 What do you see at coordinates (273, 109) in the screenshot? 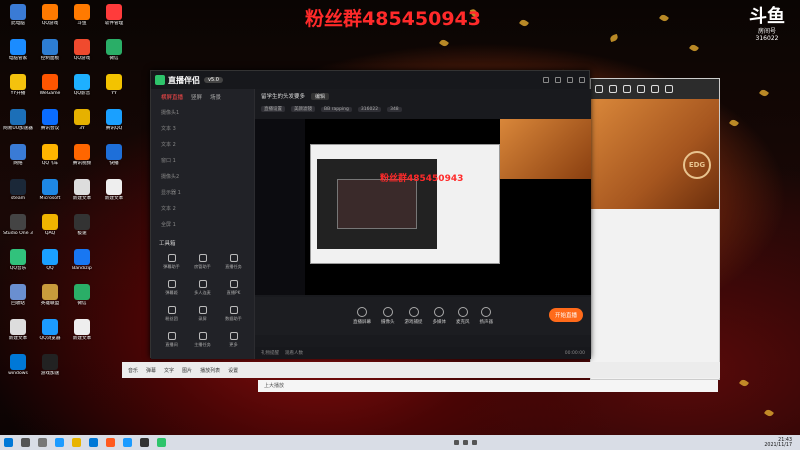
I see `info-chip: 直播设置` at bounding box center [273, 109].